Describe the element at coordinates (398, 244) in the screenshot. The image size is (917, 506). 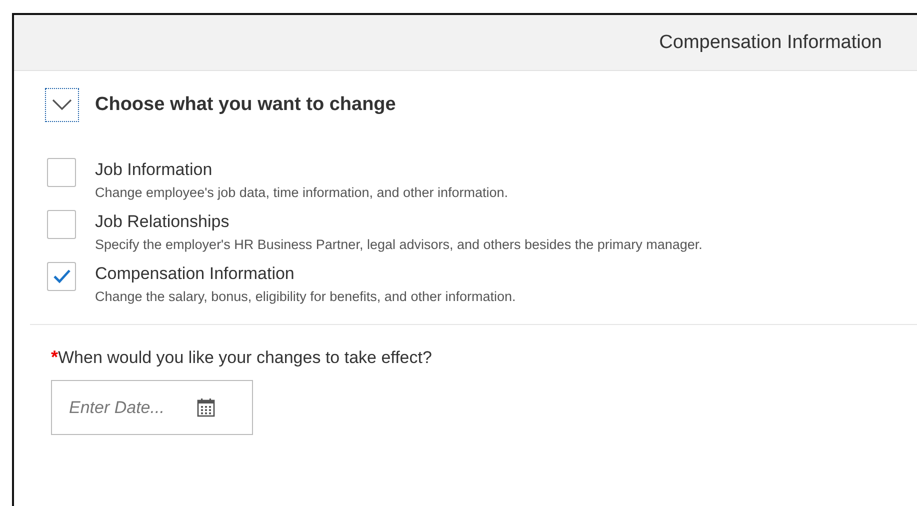
I see `option-description: Specify the employer's HR Business Partner, legal advisors, and others besides the primary manager.` at that location.